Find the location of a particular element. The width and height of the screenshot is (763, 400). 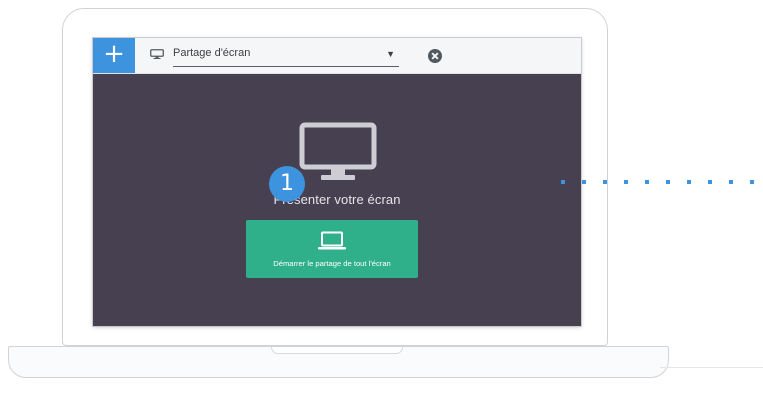

toolbar: + Partage d'écran ▼ is located at coordinates (337, 56).